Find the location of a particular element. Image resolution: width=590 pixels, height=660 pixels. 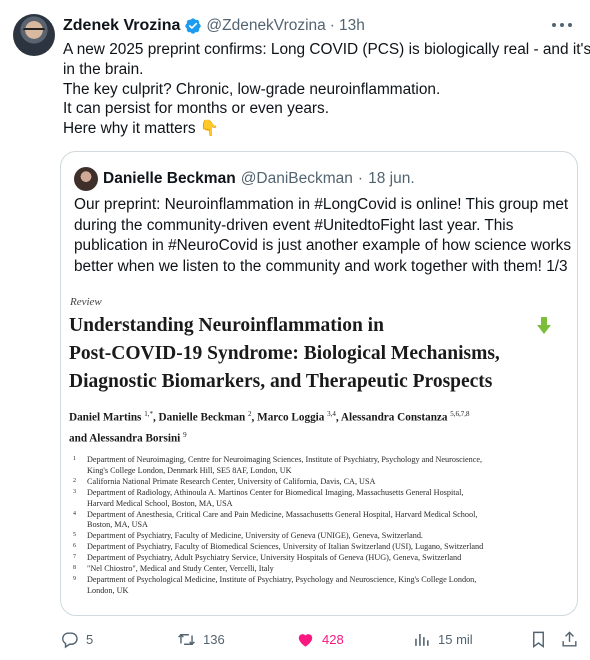

like-button: 428 is located at coordinates (320, 639).